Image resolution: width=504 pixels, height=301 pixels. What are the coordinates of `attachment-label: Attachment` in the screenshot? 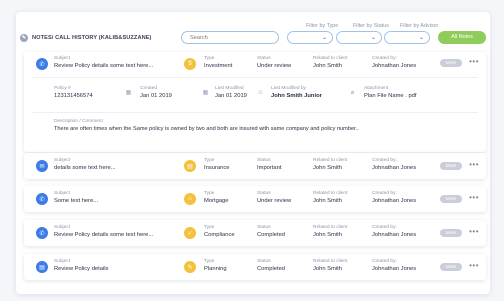 It's located at (376, 88).